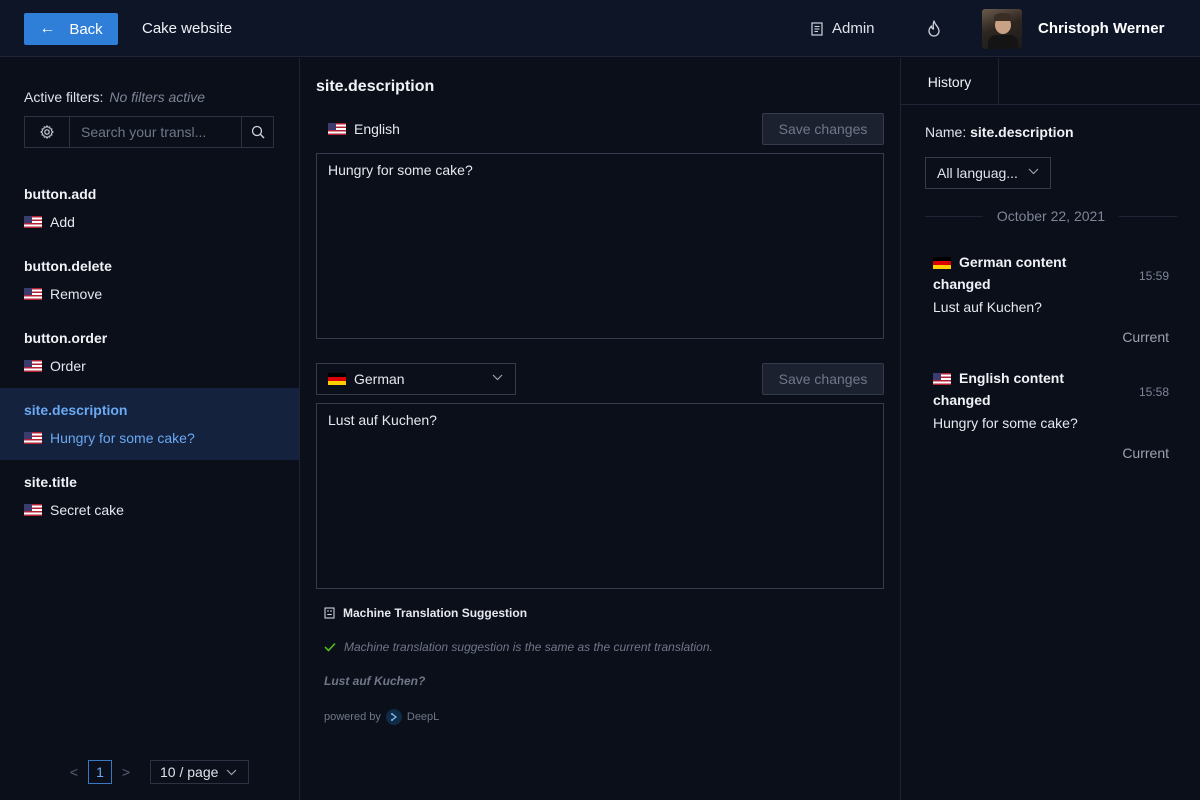 The width and height of the screenshot is (1200, 800). What do you see at coordinates (149, 510) in the screenshot?
I see `key-value-row: Secret cake` at bounding box center [149, 510].